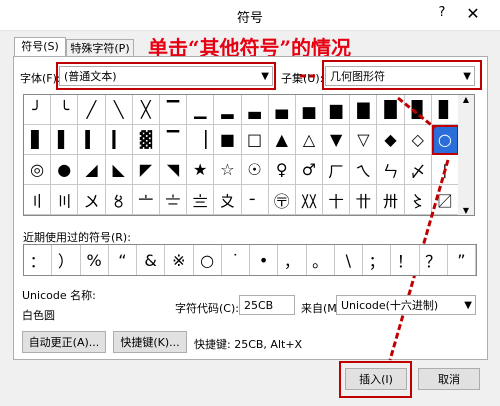  Describe the element at coordinates (151, 260) in the screenshot. I see `recent-symbol-cell: &` at that location.